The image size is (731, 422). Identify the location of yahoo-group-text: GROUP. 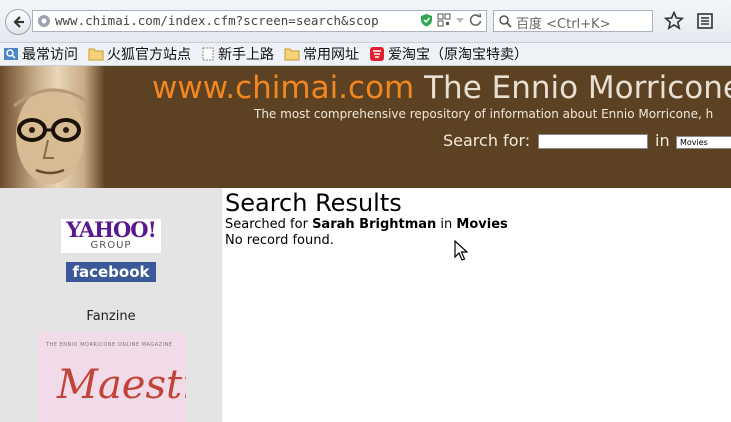
(111, 245).